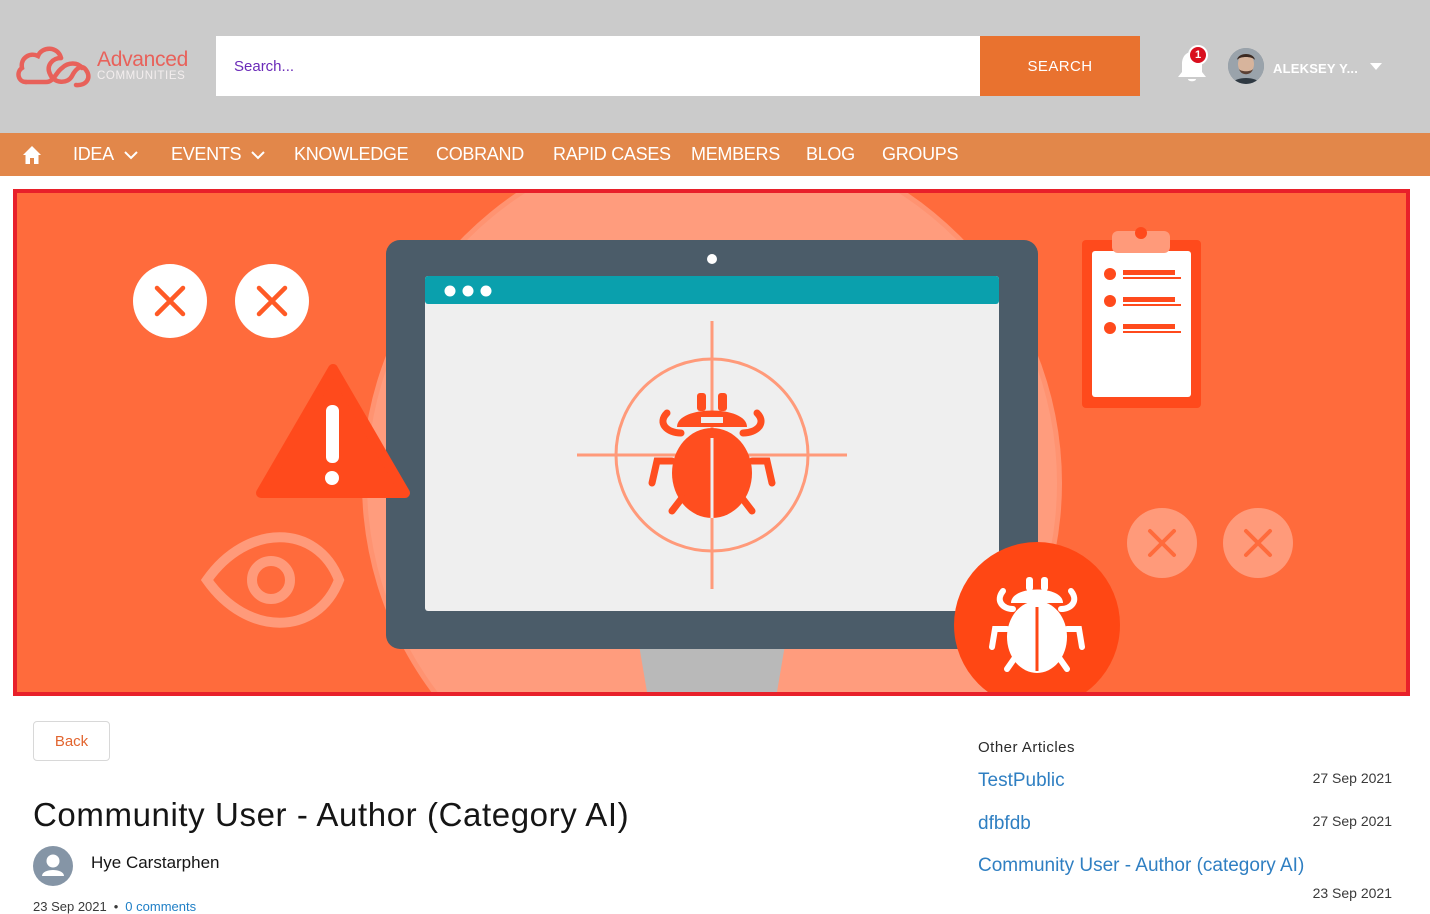  What do you see at coordinates (331, 814) in the screenshot?
I see `article-title: Community User - Author (Category AI)` at bounding box center [331, 814].